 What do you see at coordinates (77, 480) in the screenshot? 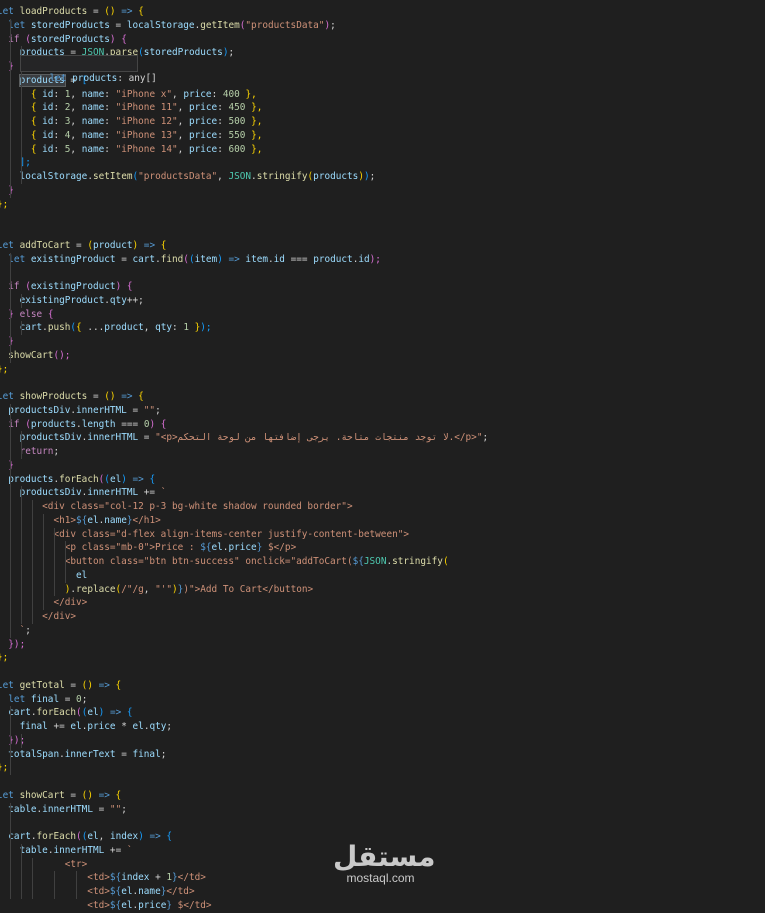
I see `code-line: products.forEach((el) => {` at bounding box center [77, 480].